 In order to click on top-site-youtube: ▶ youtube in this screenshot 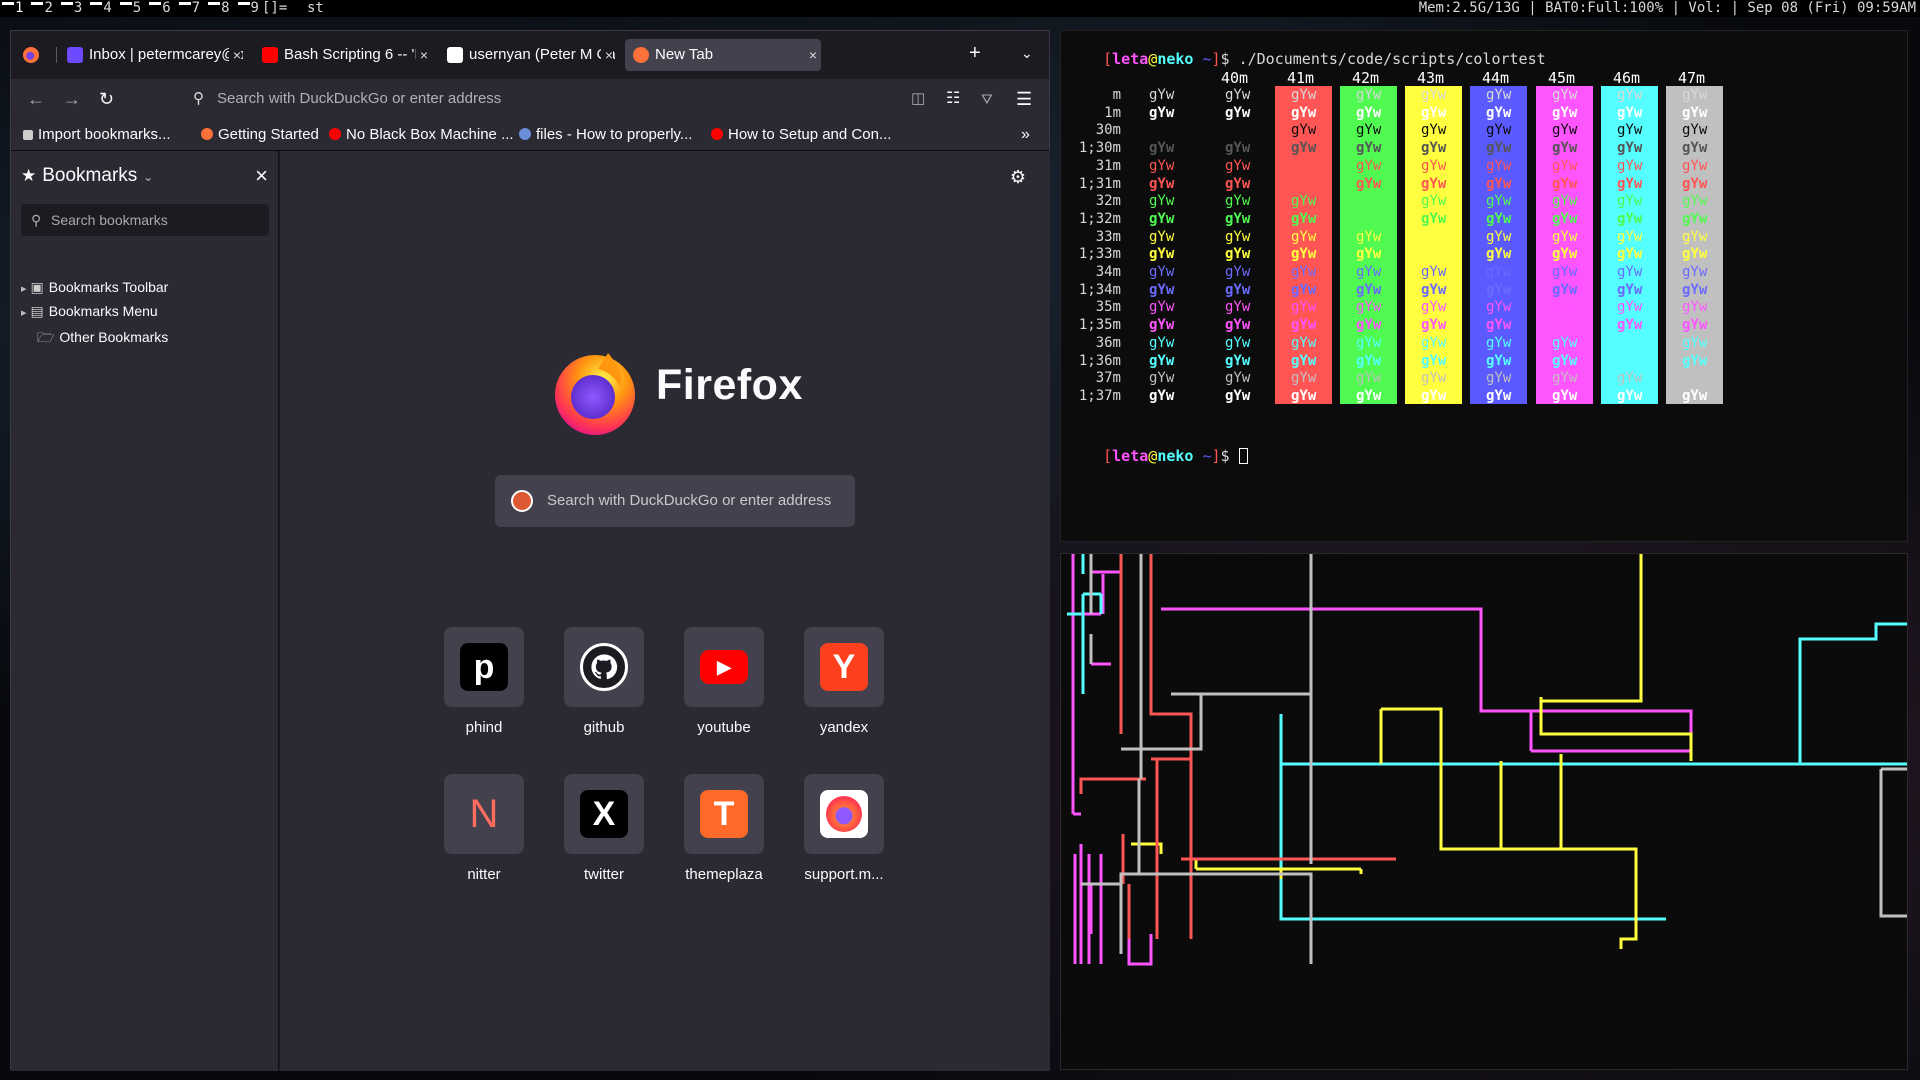, I will do `click(724, 681)`.